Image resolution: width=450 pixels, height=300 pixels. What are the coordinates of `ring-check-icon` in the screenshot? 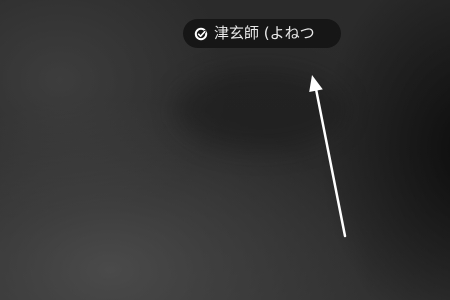 It's located at (201, 33).